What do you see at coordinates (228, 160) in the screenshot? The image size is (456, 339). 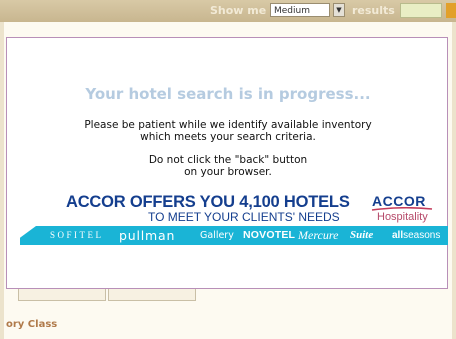 I see `back-button-warning: Do not click the "back" button` at bounding box center [228, 160].